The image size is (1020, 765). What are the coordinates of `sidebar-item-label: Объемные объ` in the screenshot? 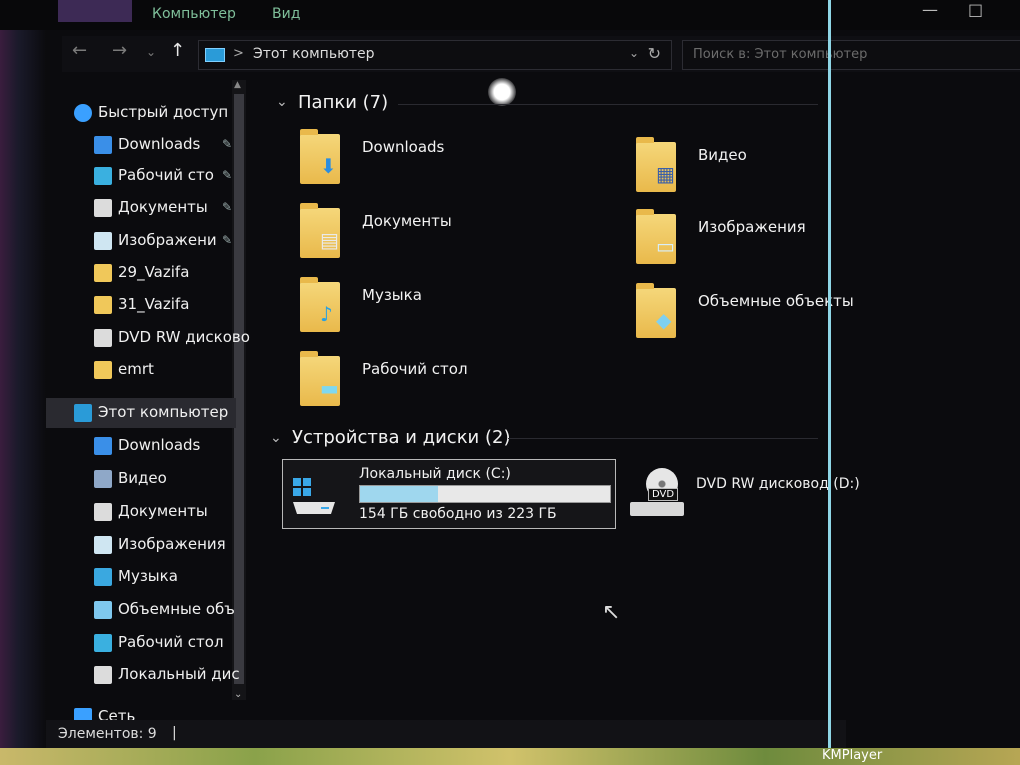 It's located at (176, 609).